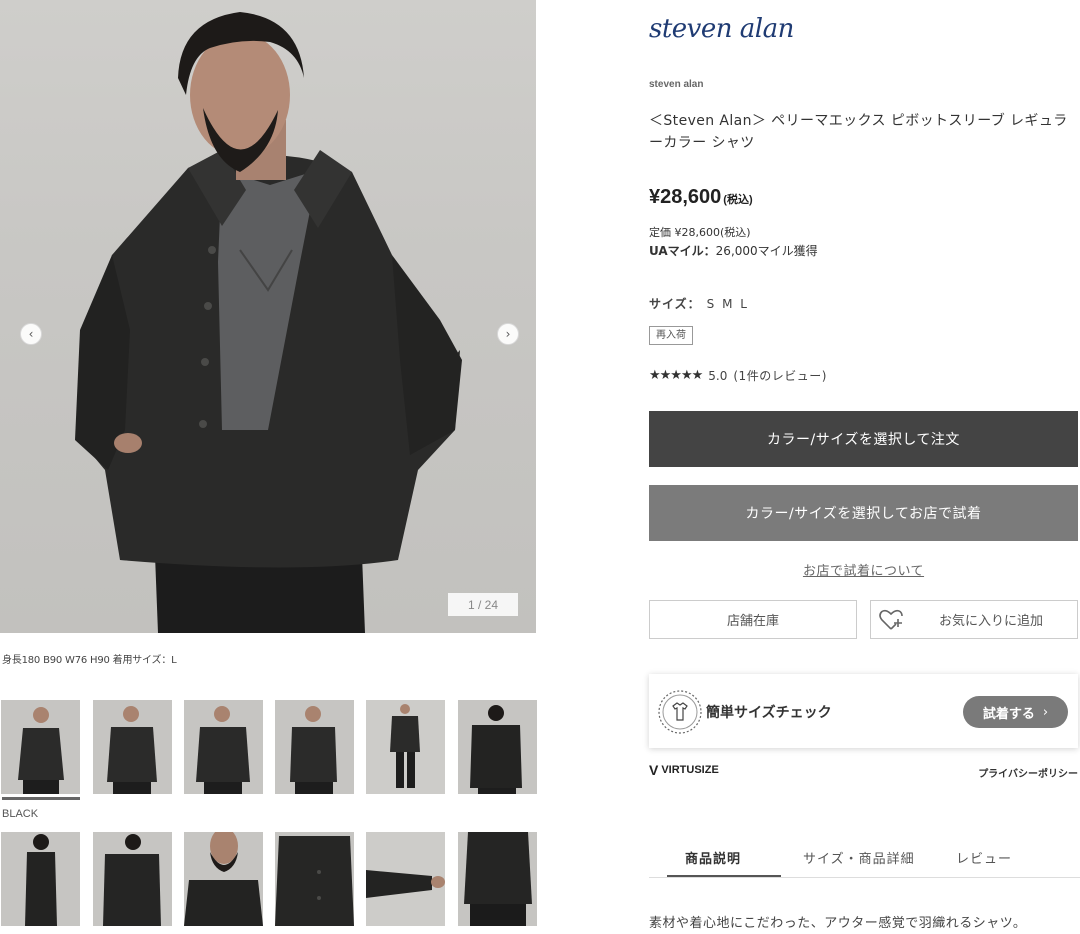  Describe the element at coordinates (685, 197) in the screenshot. I see `price-value: ¥28,600` at that location.